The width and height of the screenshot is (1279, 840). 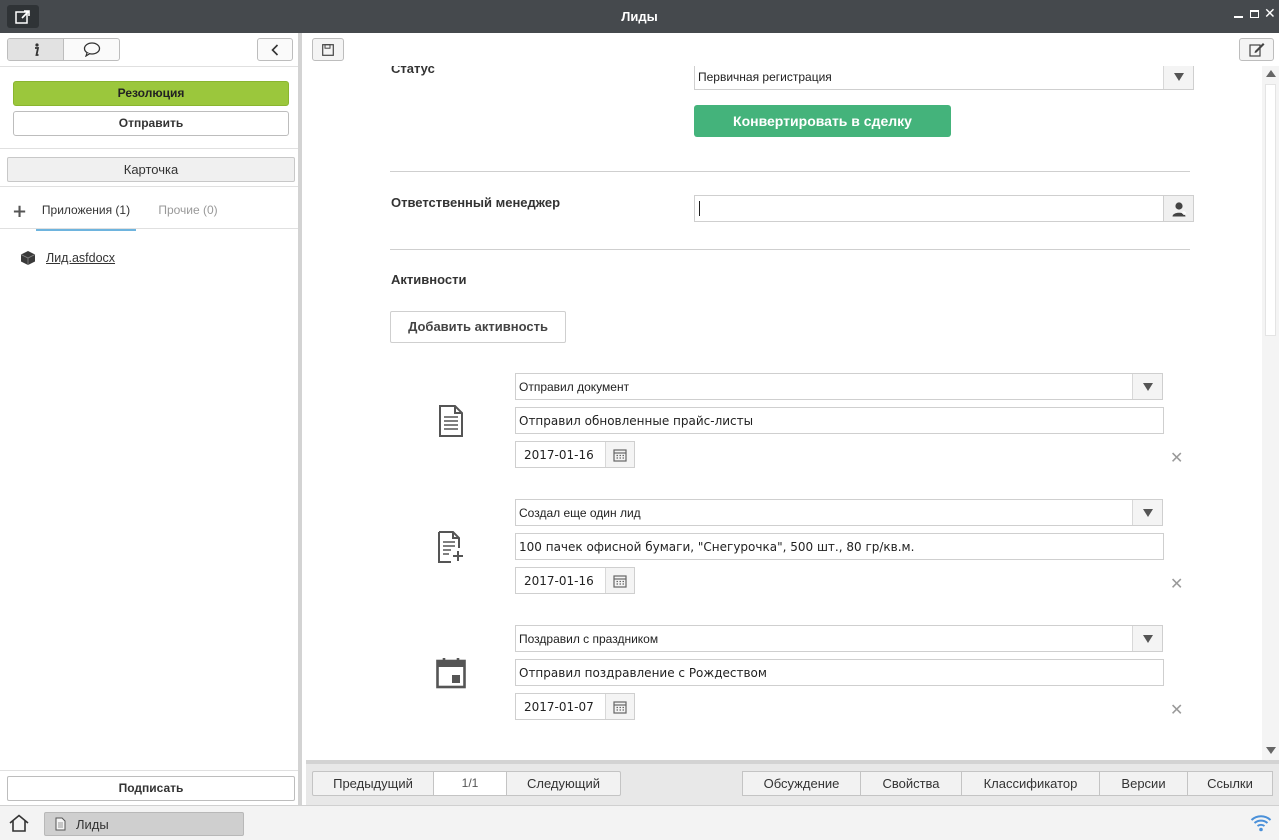 I want to click on sign-button: Подписать, so click(x=151, y=788).